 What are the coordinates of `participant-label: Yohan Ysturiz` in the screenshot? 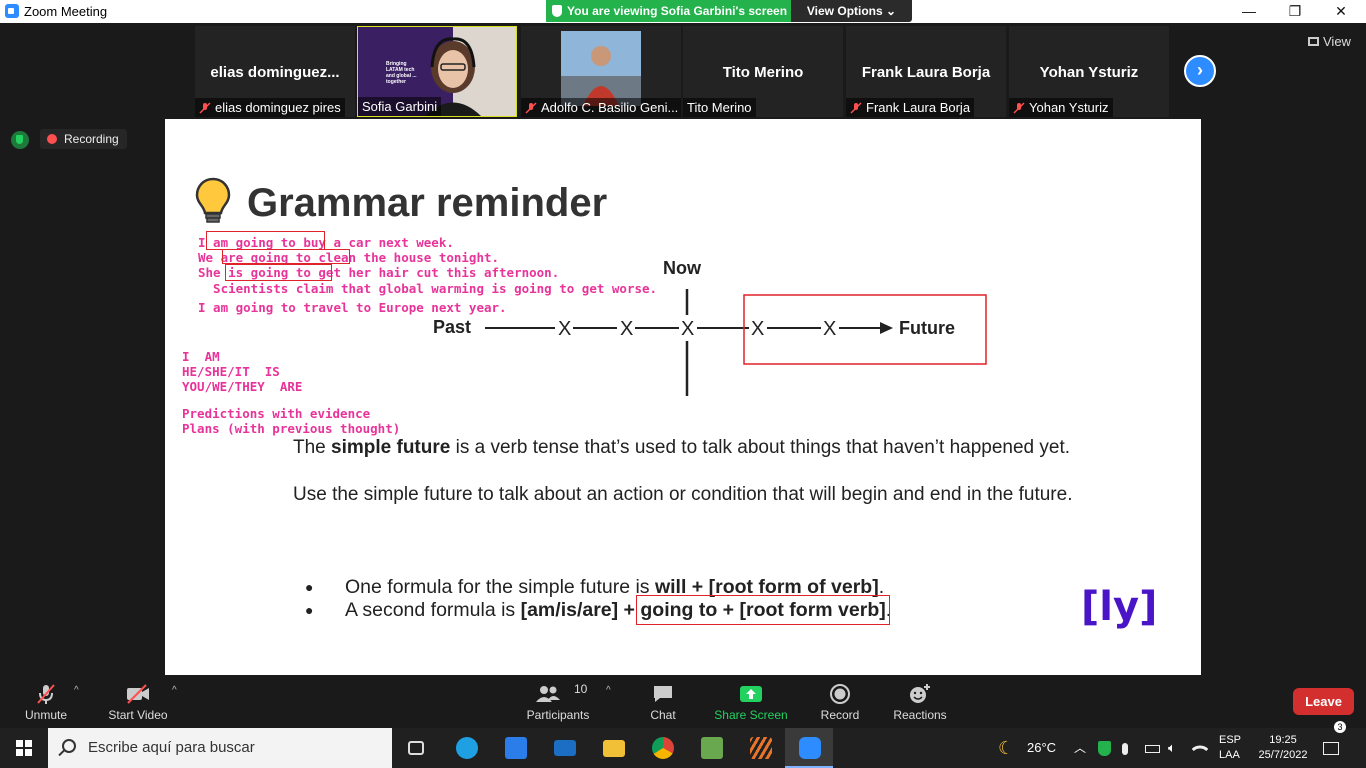 It's located at (1061, 107).